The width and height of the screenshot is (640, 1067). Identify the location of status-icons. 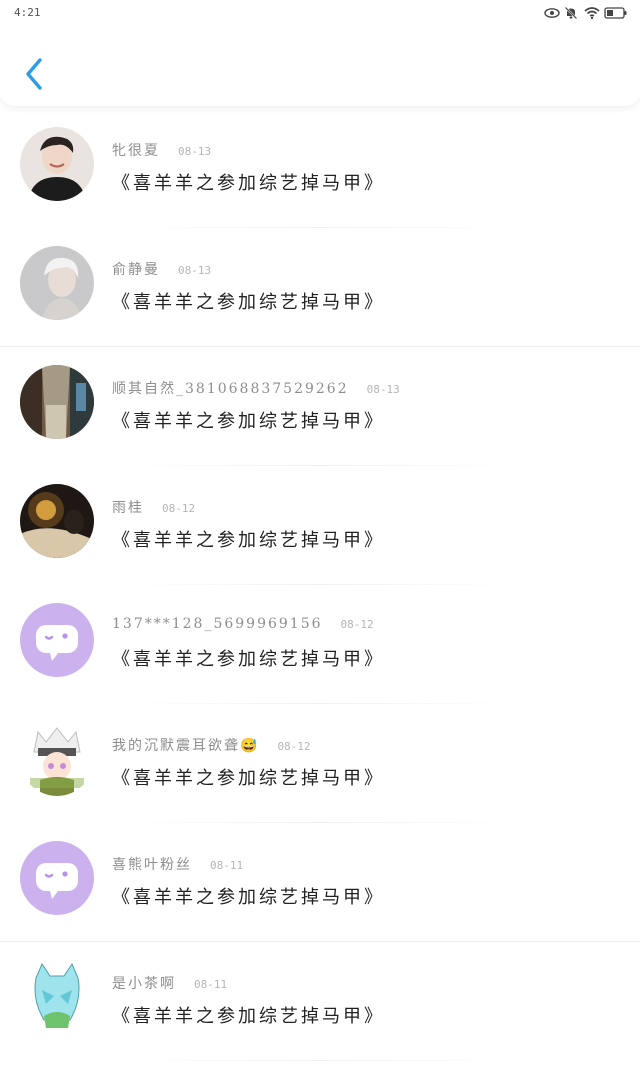
(586, 12).